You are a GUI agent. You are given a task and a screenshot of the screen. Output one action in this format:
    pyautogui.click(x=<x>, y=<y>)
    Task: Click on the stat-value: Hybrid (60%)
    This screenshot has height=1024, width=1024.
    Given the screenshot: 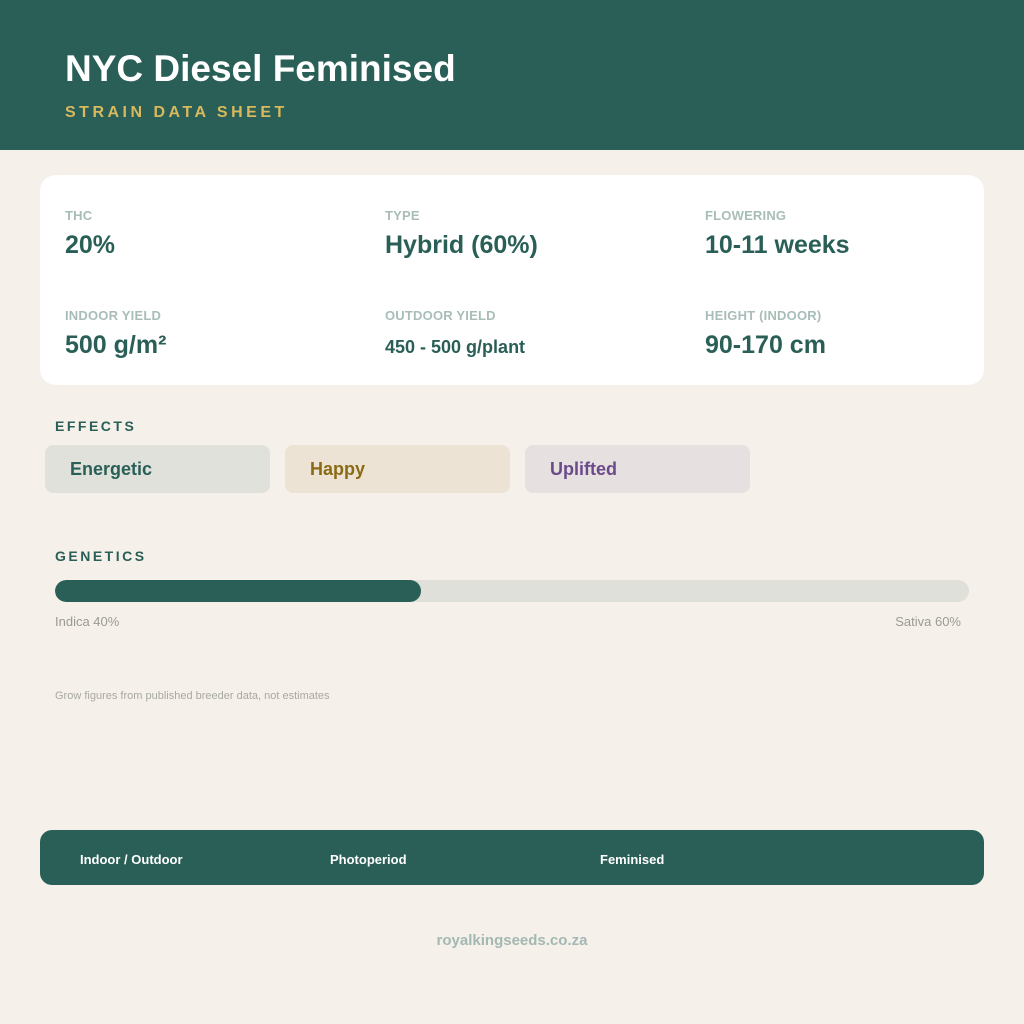 What is the action you would take?
    pyautogui.click(x=461, y=245)
    